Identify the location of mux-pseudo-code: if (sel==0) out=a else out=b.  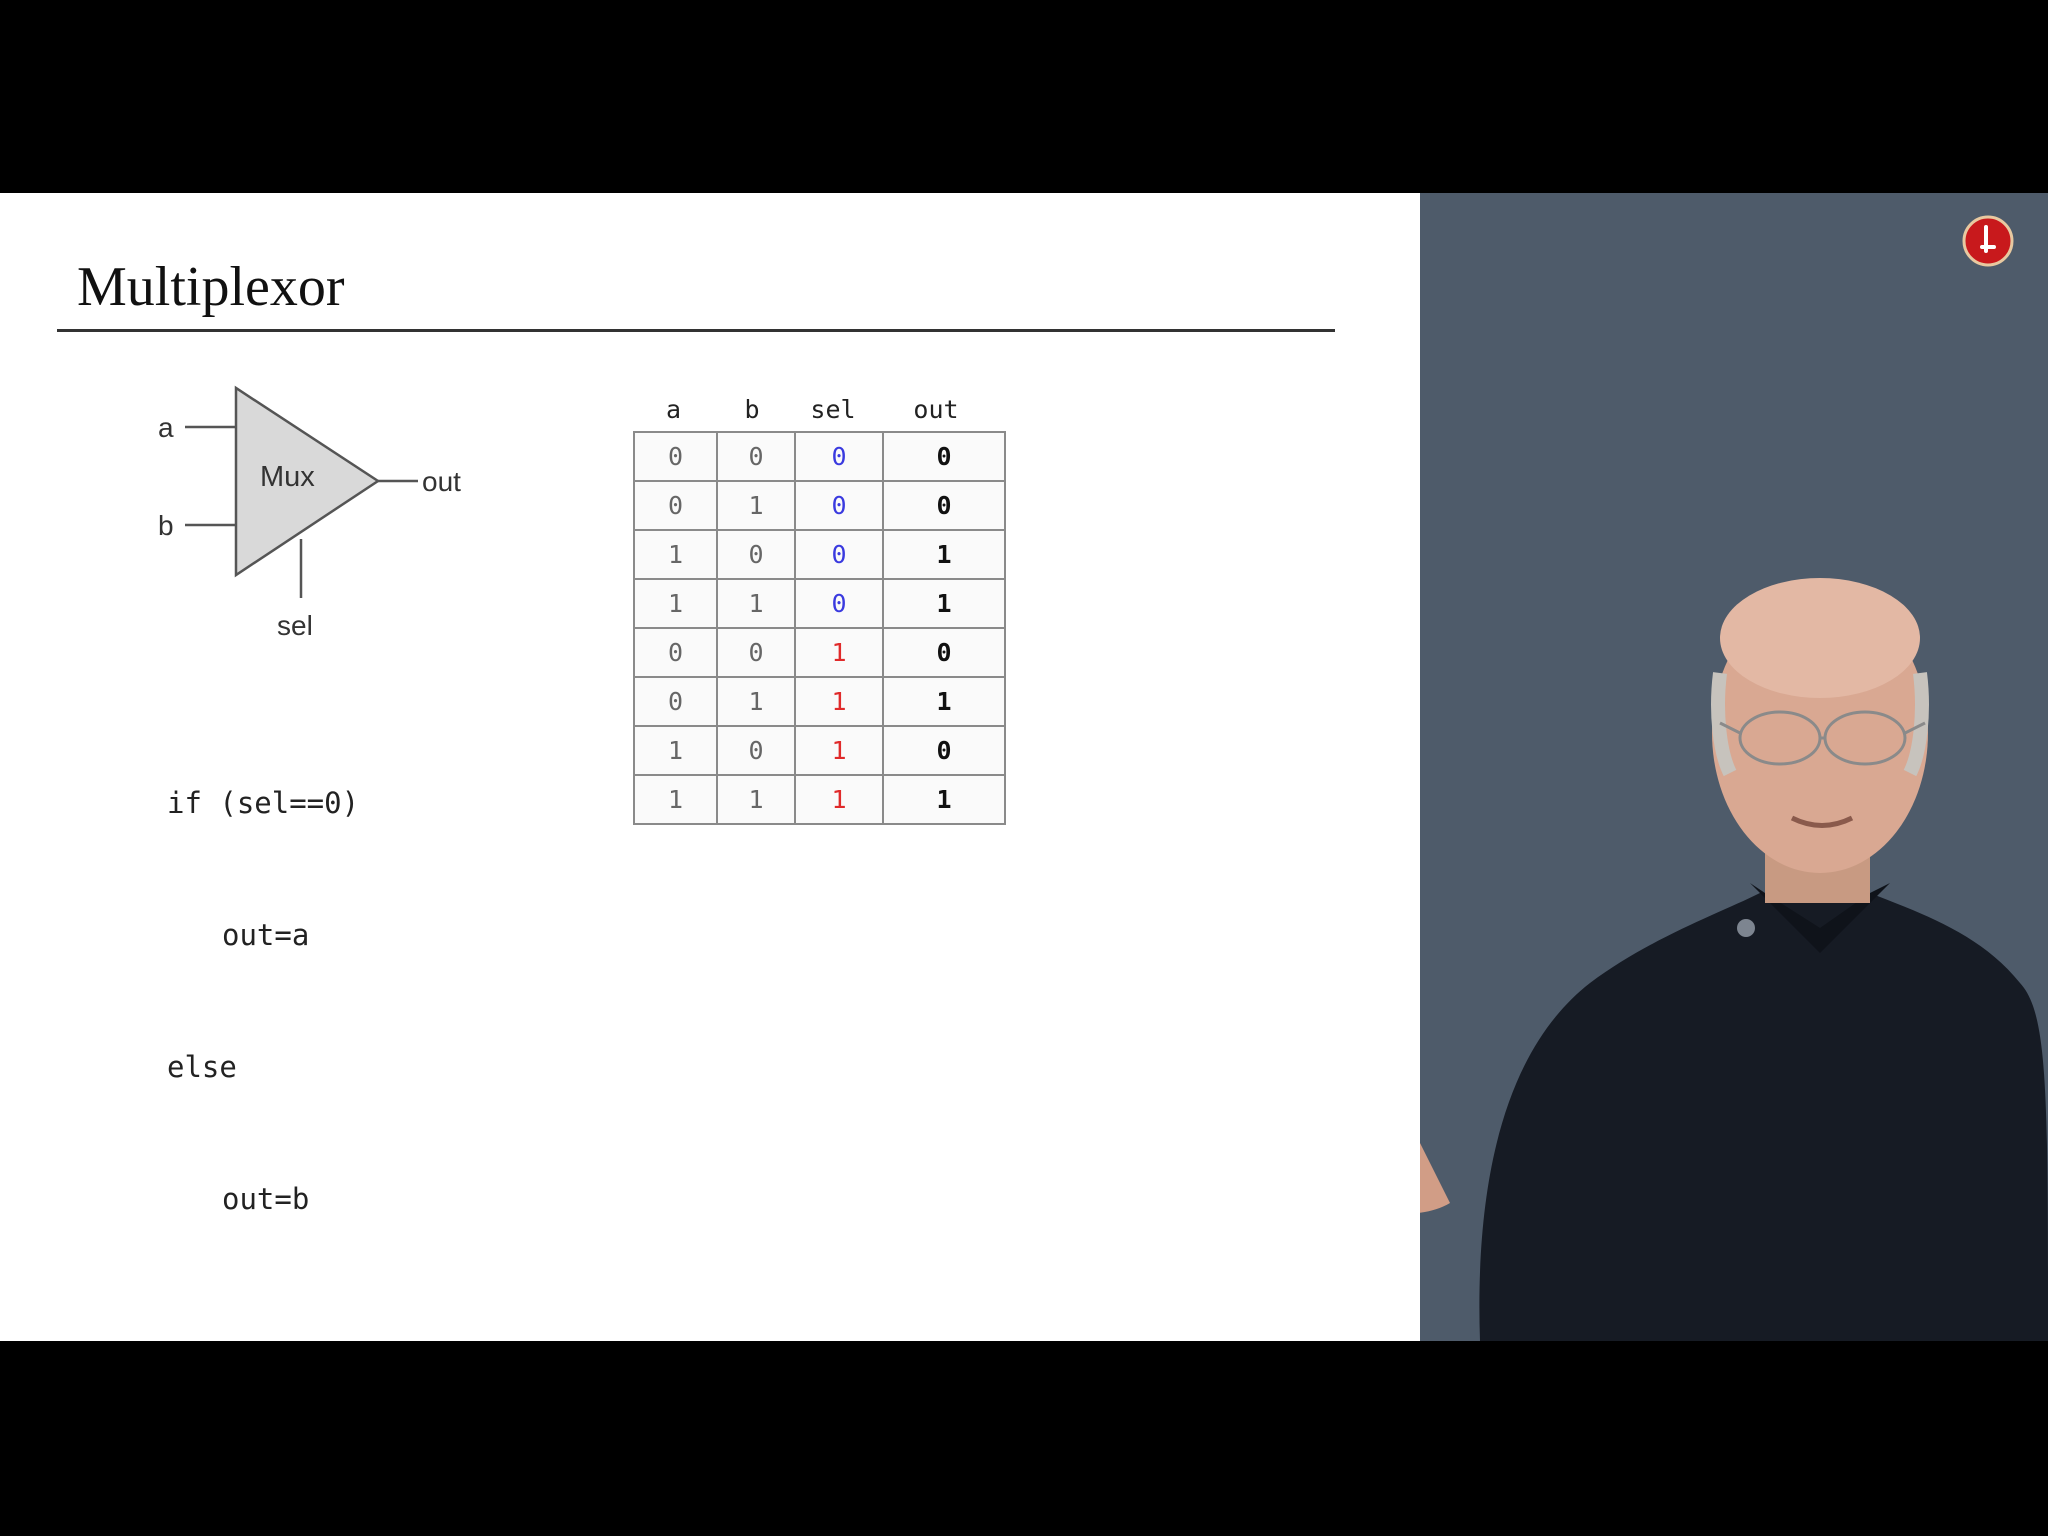
(263, 1001).